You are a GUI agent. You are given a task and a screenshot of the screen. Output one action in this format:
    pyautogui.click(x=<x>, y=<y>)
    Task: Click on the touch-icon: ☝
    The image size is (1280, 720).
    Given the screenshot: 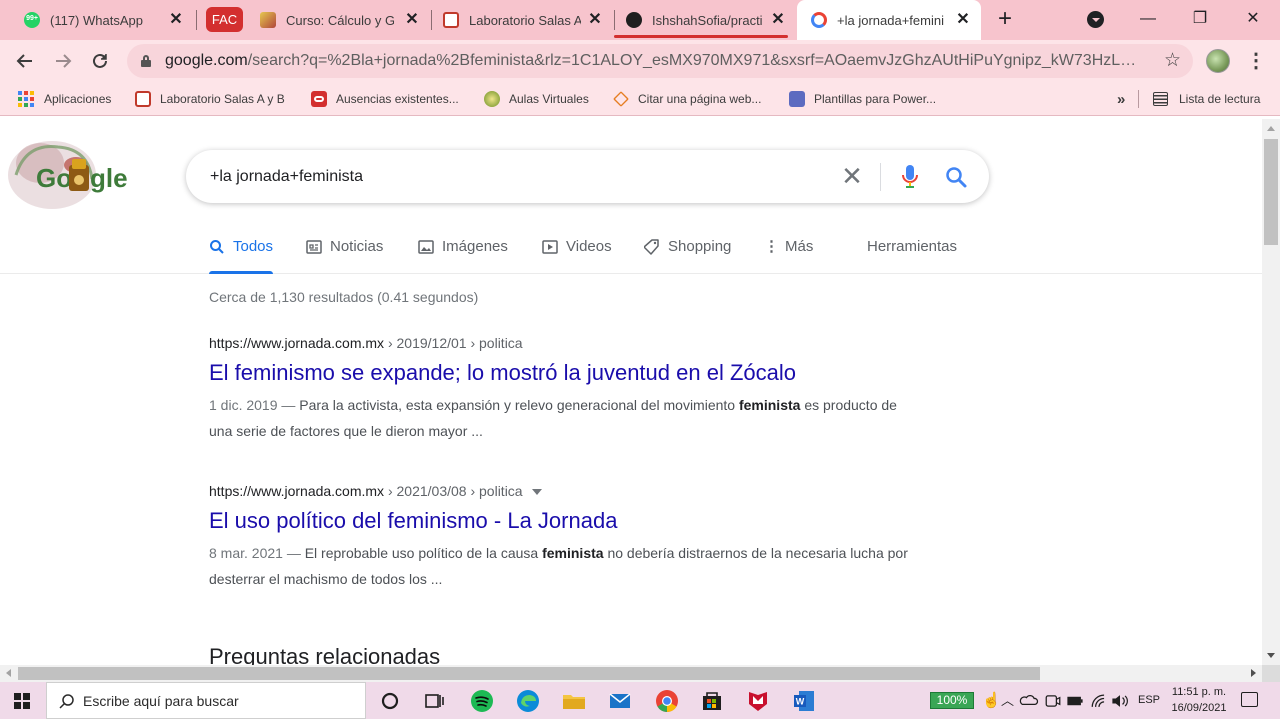 What is the action you would take?
    pyautogui.click(x=991, y=700)
    